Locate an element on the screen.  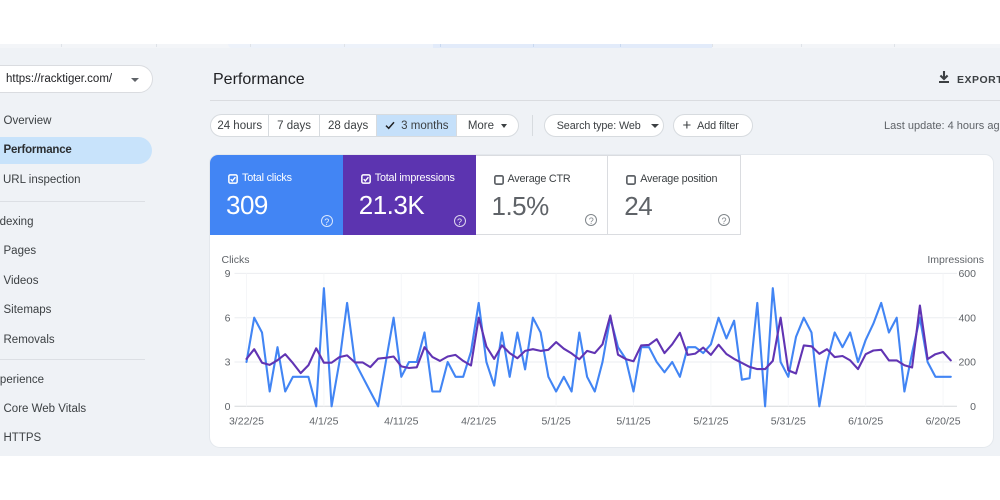
svg-text: 600 is located at coordinates (967, 274).